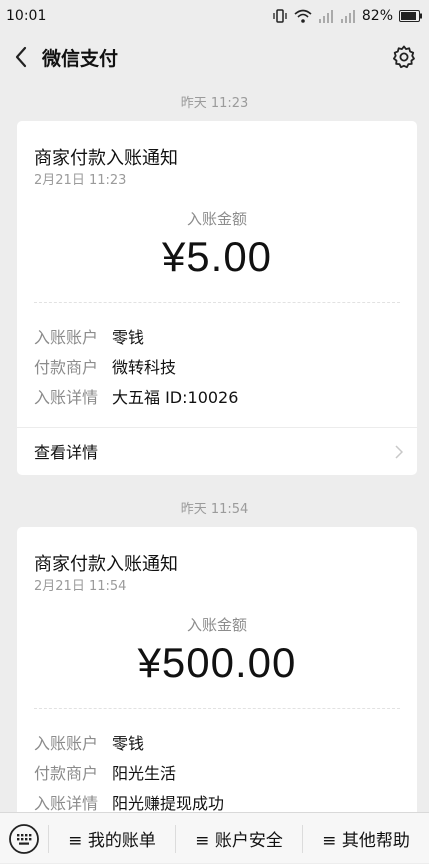 The image size is (429, 864). Describe the element at coordinates (377, 16) in the screenshot. I see `battery-percent: 82%` at that location.